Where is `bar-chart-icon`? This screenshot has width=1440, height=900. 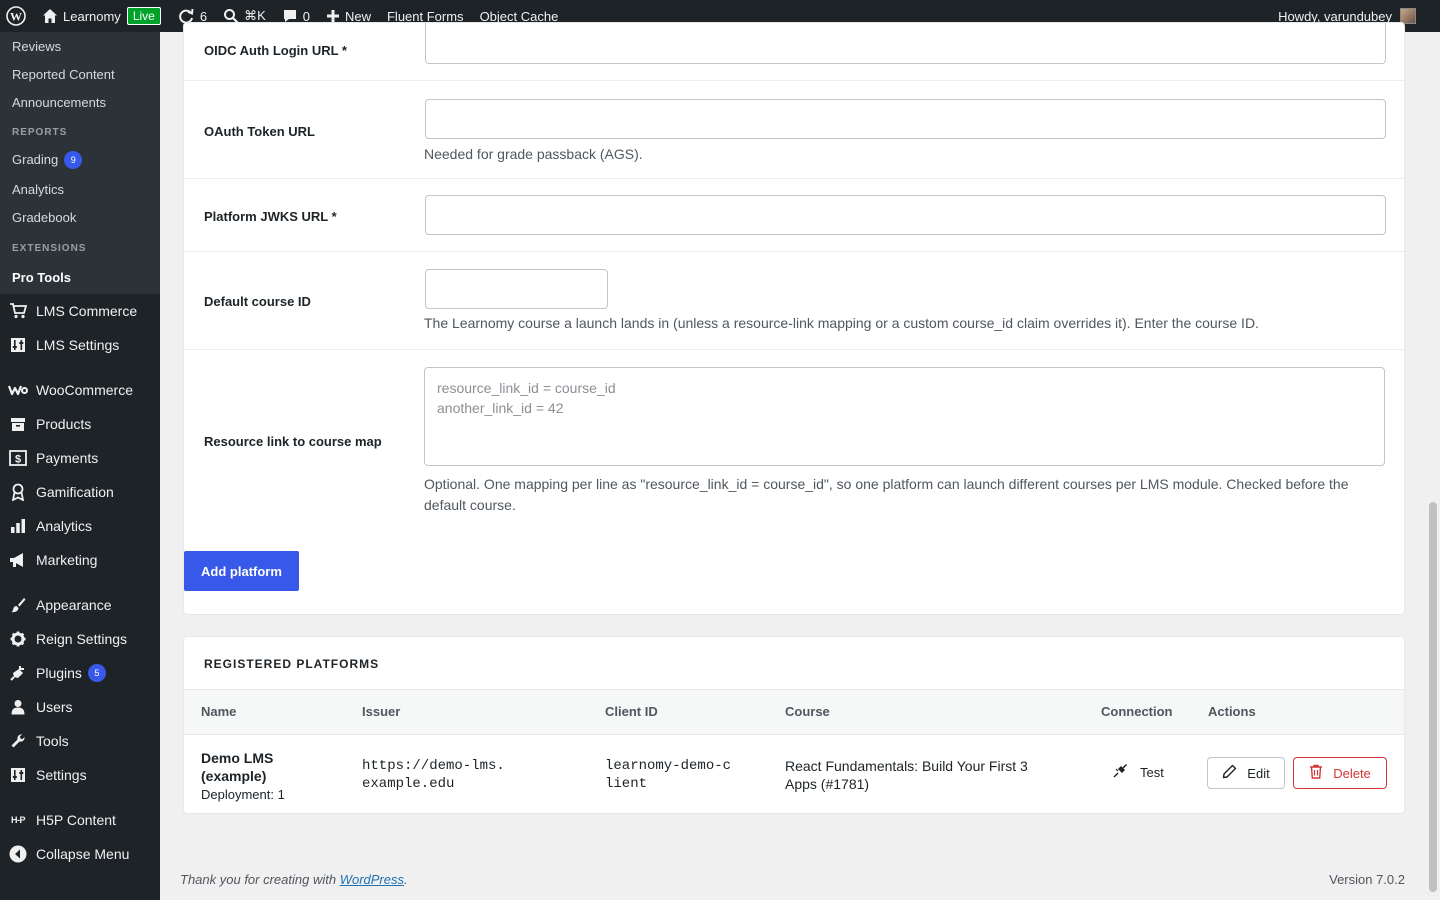
bar-chart-icon is located at coordinates (18, 526).